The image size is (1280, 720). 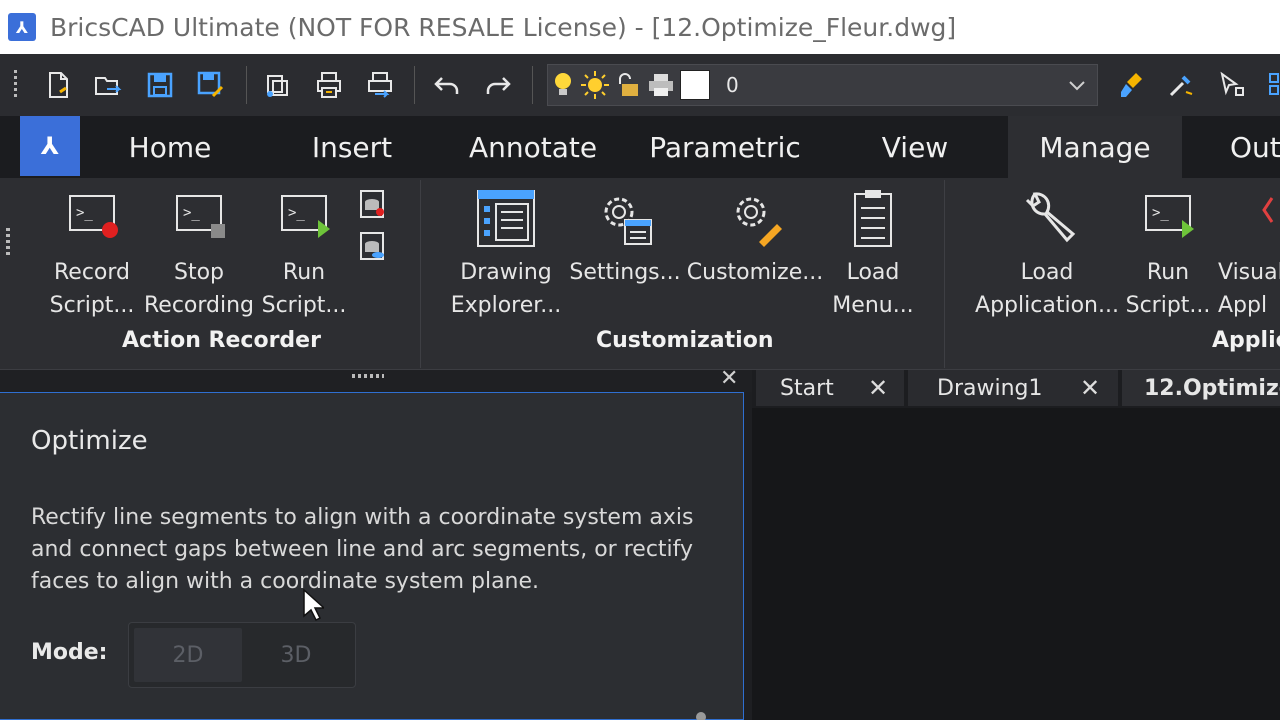 I want to click on wrench-icon, so click(x=1050, y=217).